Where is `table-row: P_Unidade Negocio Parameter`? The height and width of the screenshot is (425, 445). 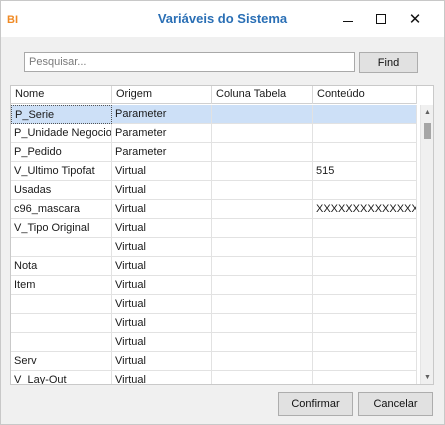 table-row: P_Unidade Negocio Parameter is located at coordinates (216, 133).